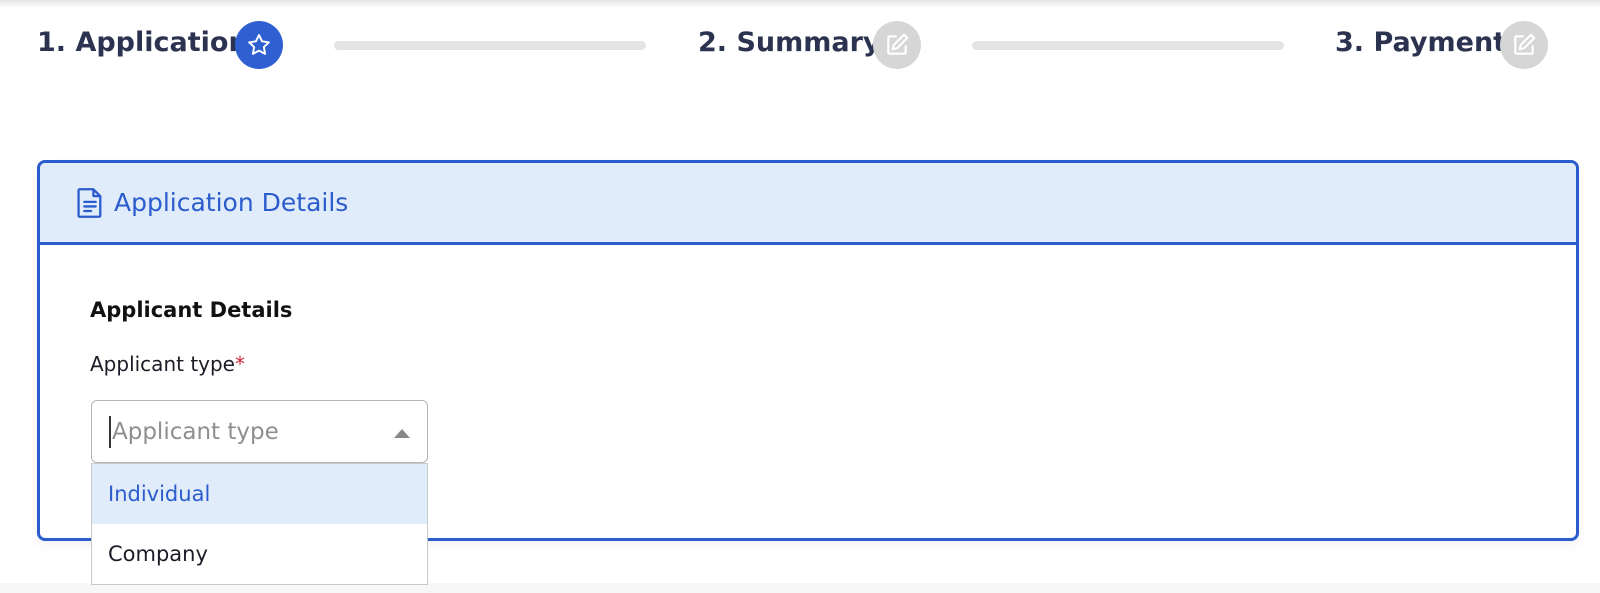  What do you see at coordinates (162, 364) in the screenshot?
I see `applicant-type-label-text: Applicant type` at bounding box center [162, 364].